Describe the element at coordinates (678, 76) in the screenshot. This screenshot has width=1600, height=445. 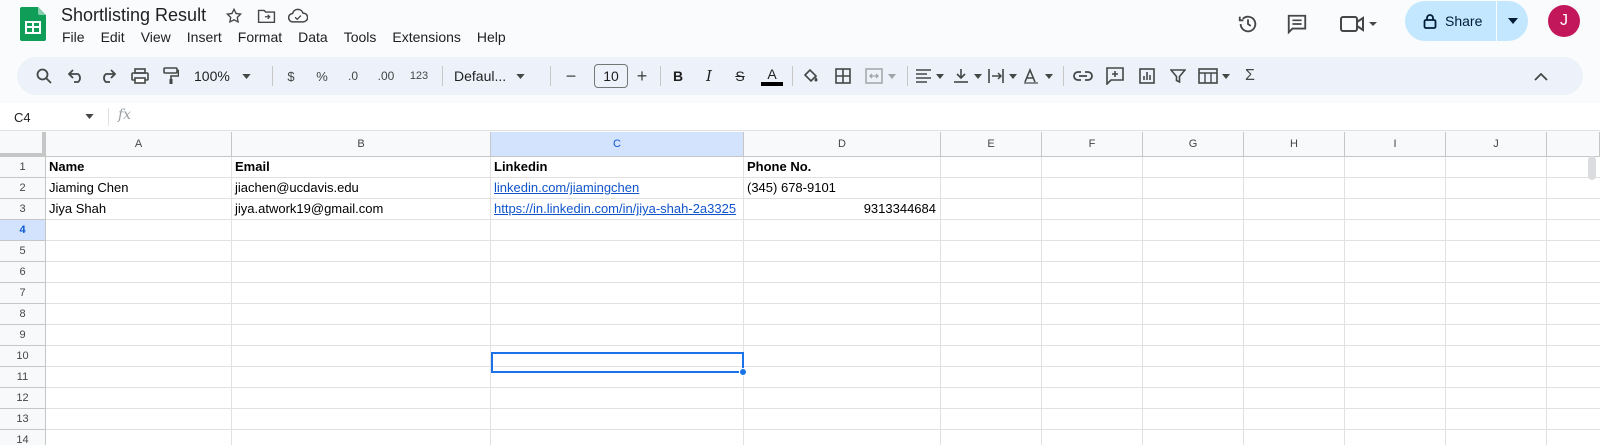
I see `bold-button: B` at that location.